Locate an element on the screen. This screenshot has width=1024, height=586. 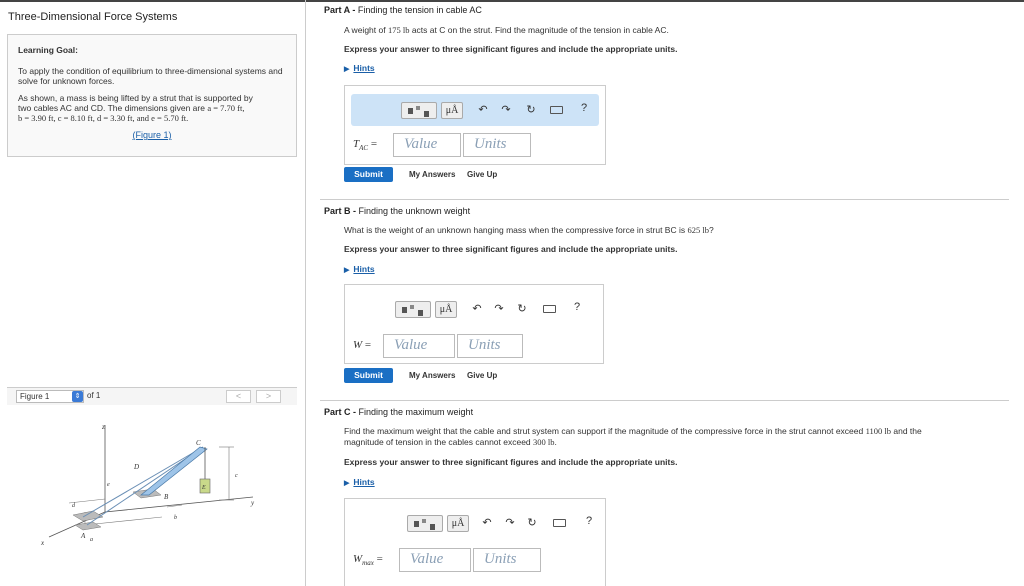
figure-select-value: Figure 1 is located at coordinates (35, 396).